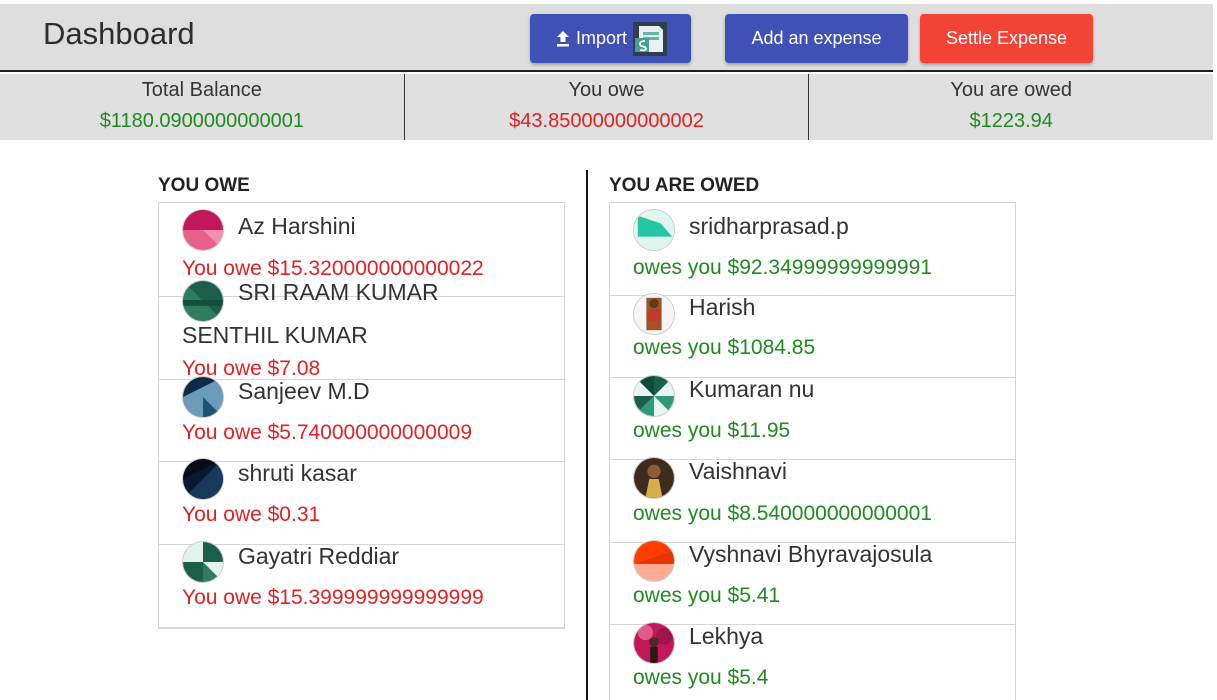 Image resolution: width=1217 pixels, height=700 pixels. Describe the element at coordinates (1011, 90) in the screenshot. I see `you-are-owed-label: You are owed` at that location.